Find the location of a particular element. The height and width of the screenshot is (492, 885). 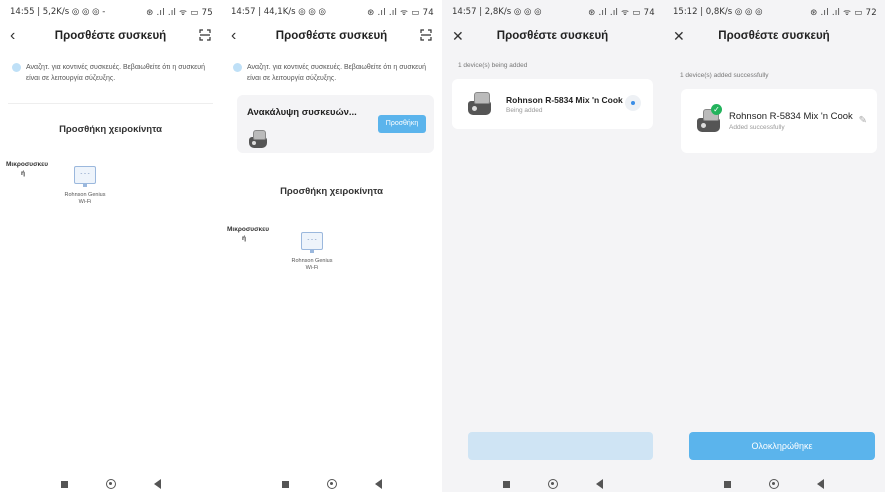

status-right: ⊛ .ıl .ıl ᯤ ▭ 75 is located at coordinates (179, 12).